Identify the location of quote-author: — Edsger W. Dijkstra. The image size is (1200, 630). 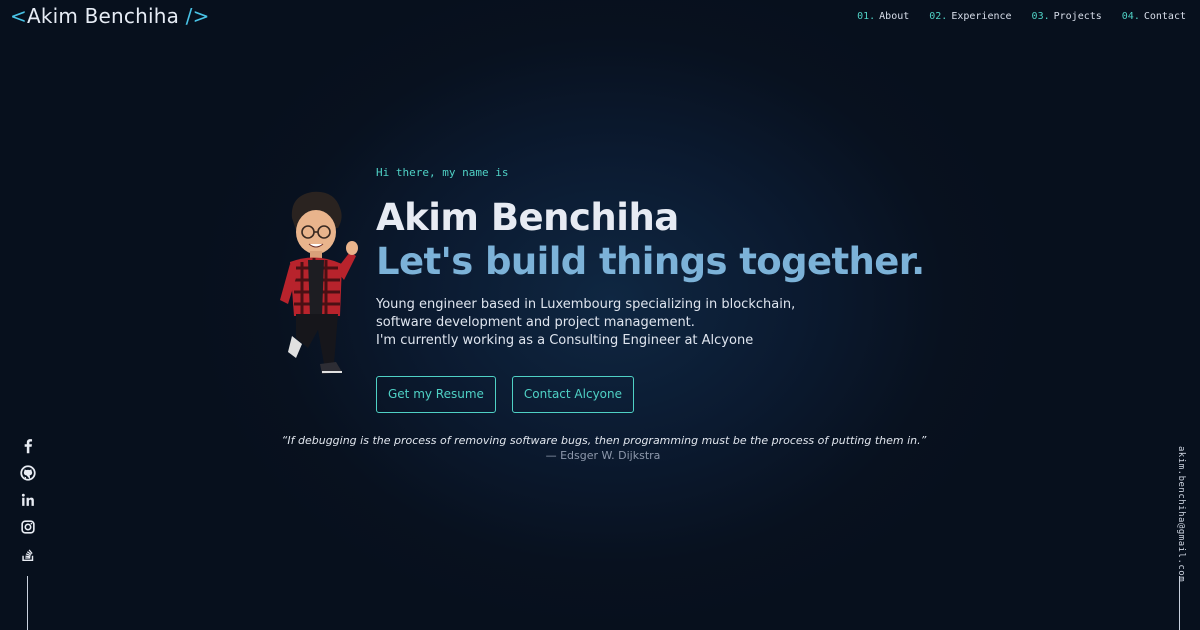
(603, 455).